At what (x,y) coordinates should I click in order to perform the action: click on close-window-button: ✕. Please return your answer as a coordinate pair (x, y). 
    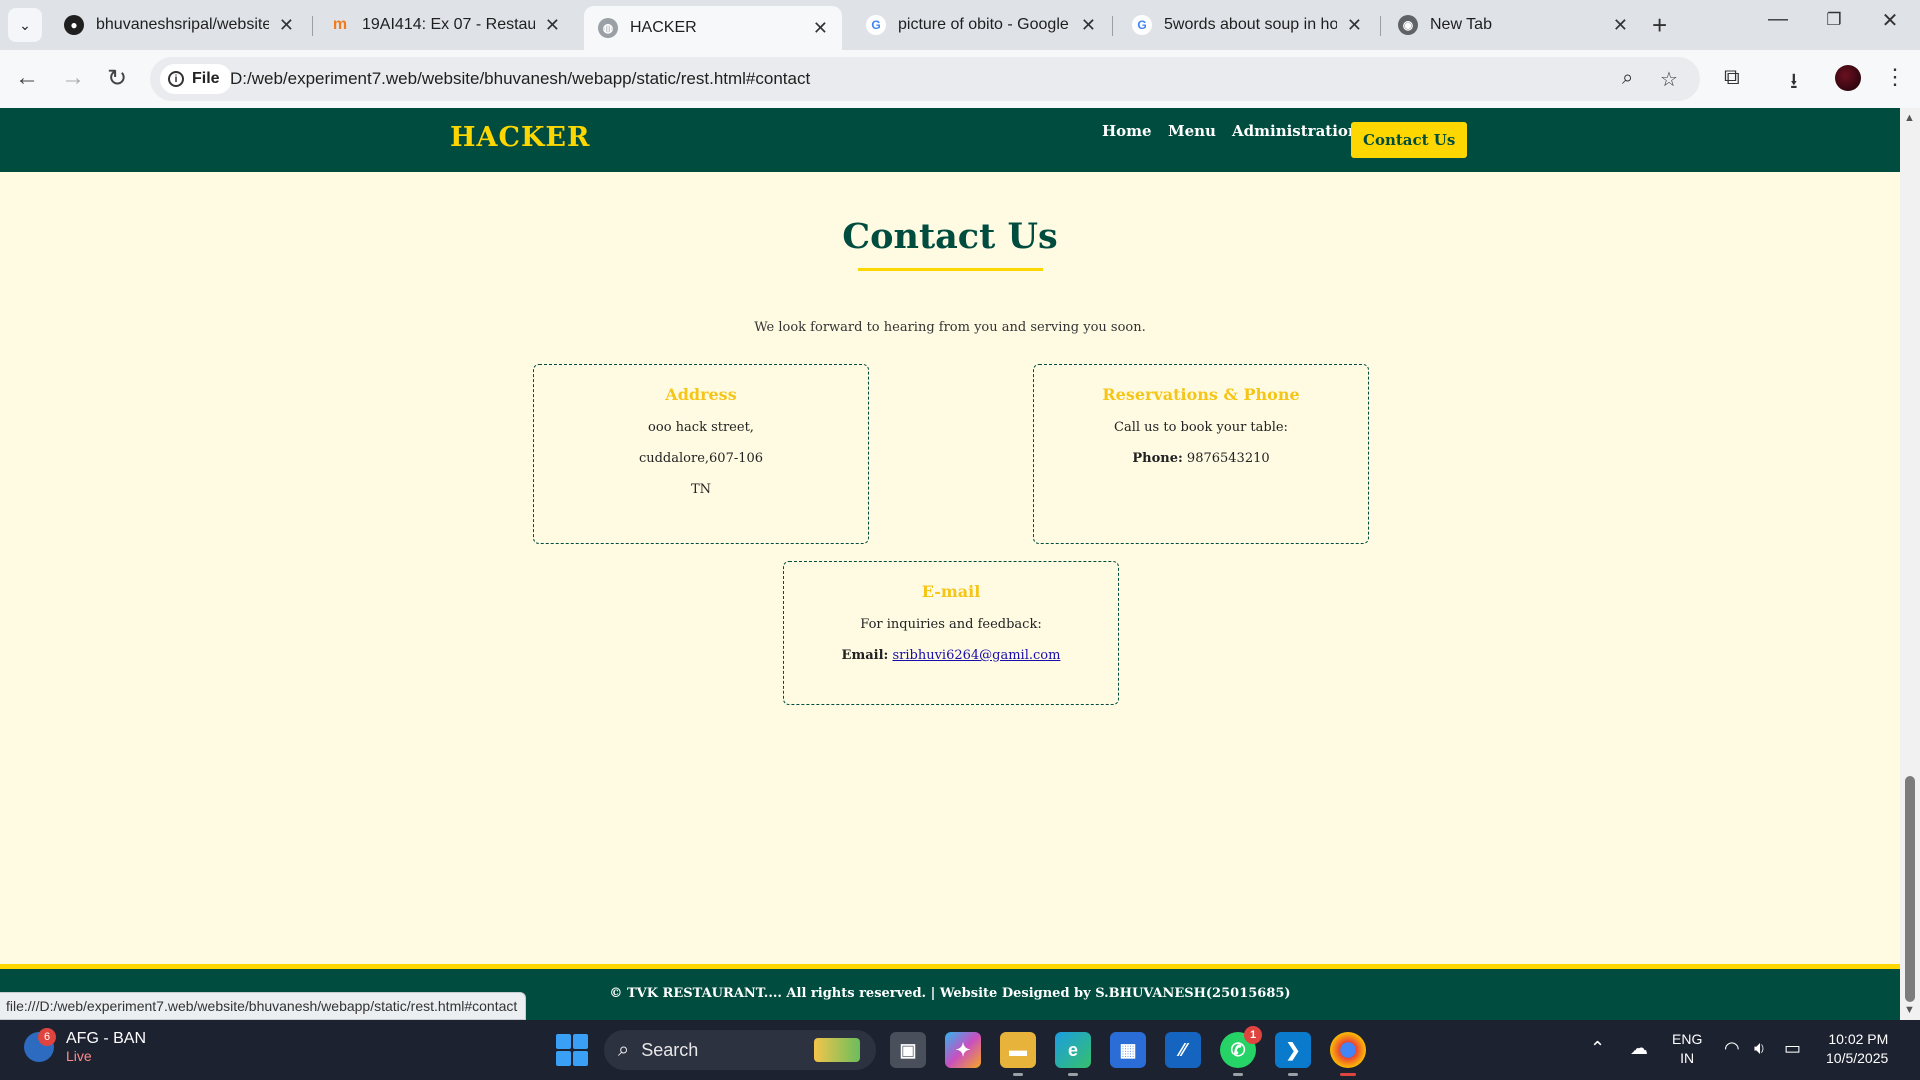
    Looking at the image, I should click on (1890, 20).